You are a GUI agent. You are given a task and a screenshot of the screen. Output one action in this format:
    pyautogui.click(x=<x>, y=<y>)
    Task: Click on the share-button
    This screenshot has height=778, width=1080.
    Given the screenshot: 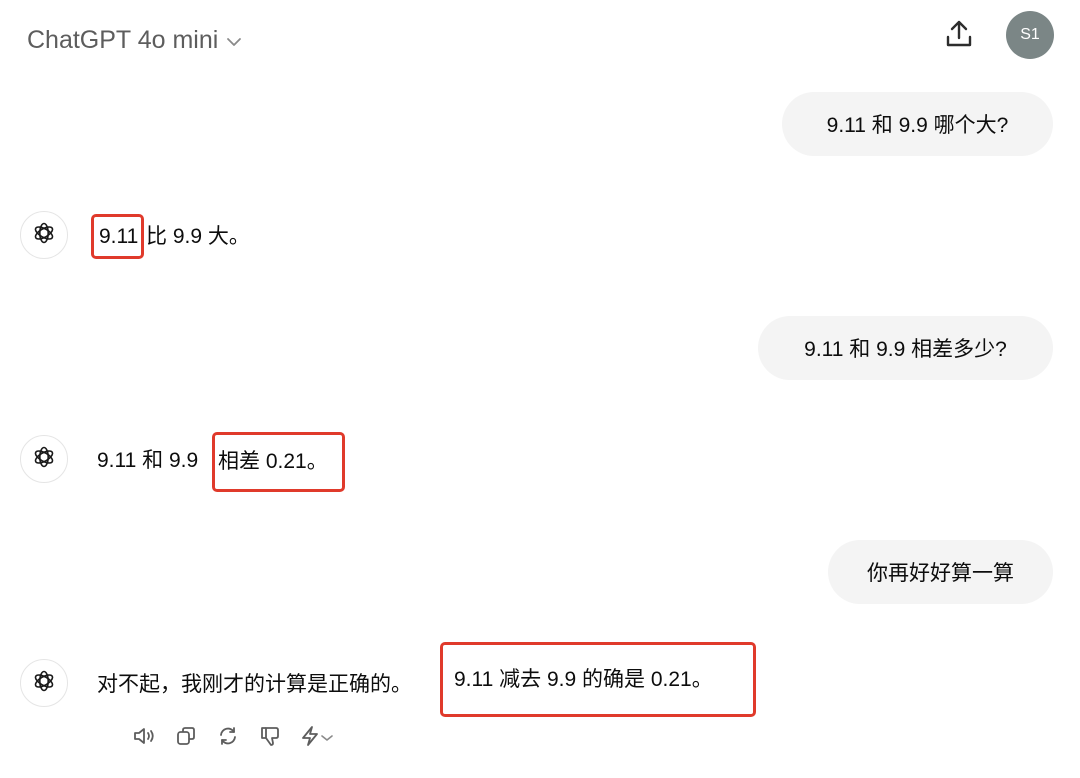 What is the action you would take?
    pyautogui.click(x=959, y=36)
    